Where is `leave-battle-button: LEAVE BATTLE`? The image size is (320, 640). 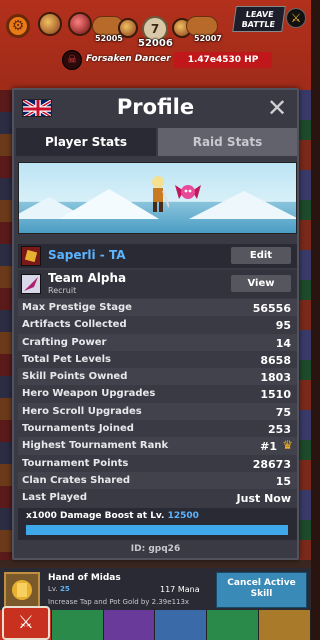
leave-battle-button: LEAVE BATTLE is located at coordinates (259, 19).